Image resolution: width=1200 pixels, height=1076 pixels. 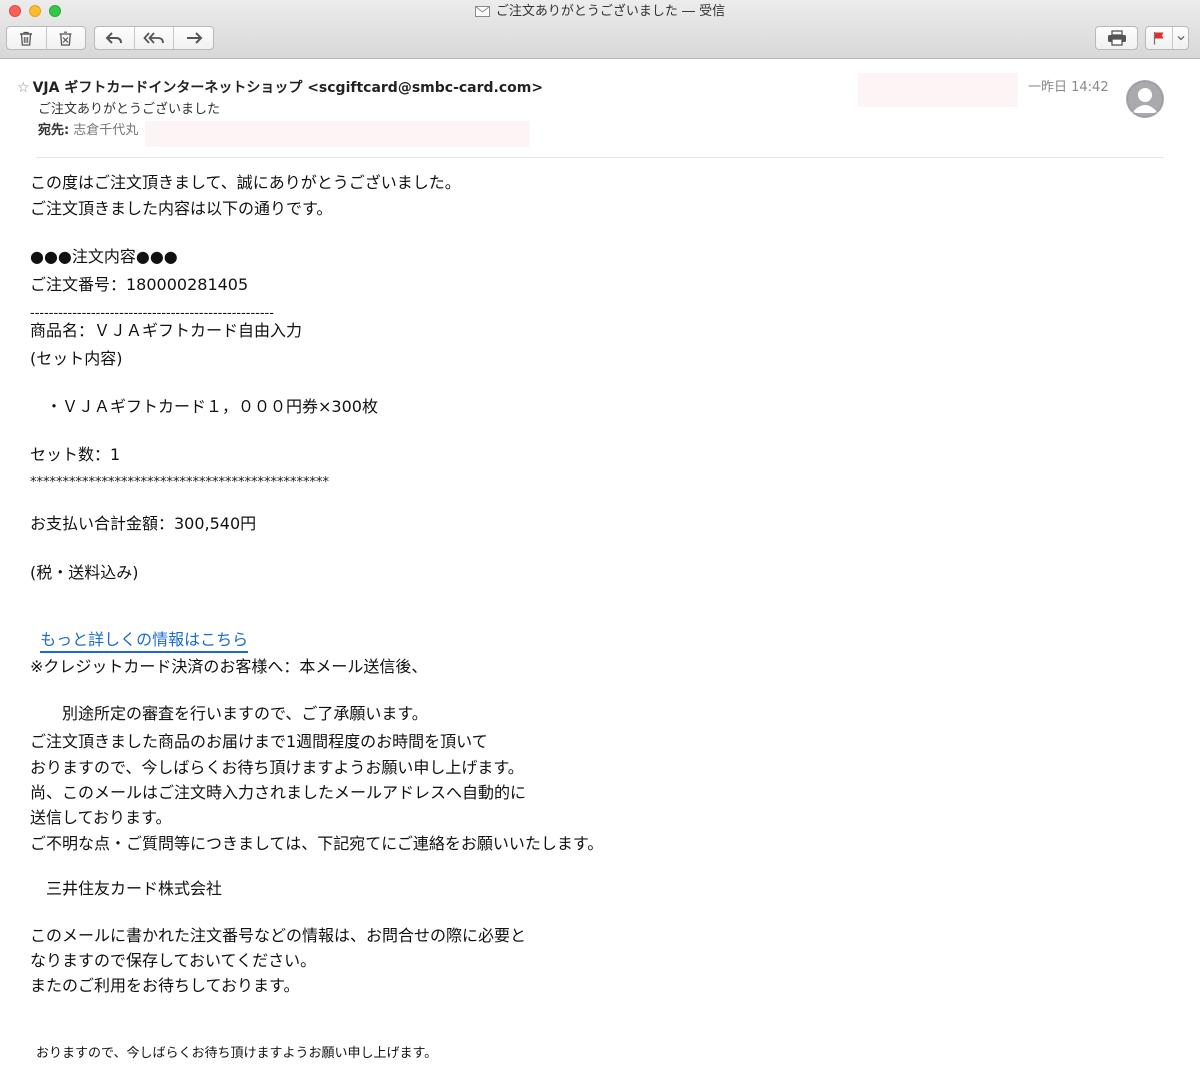 I want to click on reply-all-icon, so click(x=153, y=38).